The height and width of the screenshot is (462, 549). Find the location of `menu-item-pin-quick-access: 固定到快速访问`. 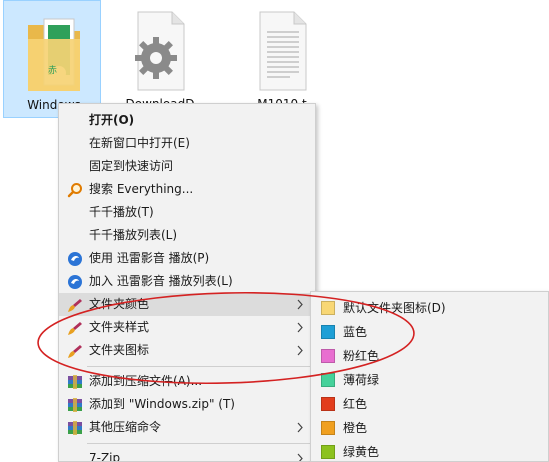

menu-item-pin-quick-access: 固定到快速访问 is located at coordinates (187, 166).